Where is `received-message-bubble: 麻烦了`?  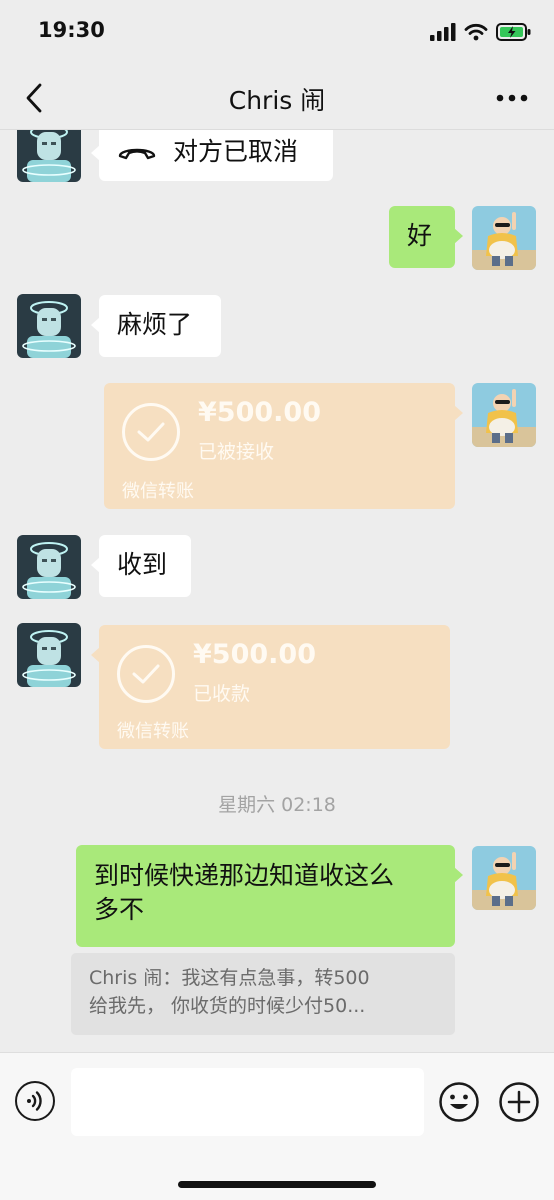 received-message-bubble: 麻烦了 is located at coordinates (156, 326).